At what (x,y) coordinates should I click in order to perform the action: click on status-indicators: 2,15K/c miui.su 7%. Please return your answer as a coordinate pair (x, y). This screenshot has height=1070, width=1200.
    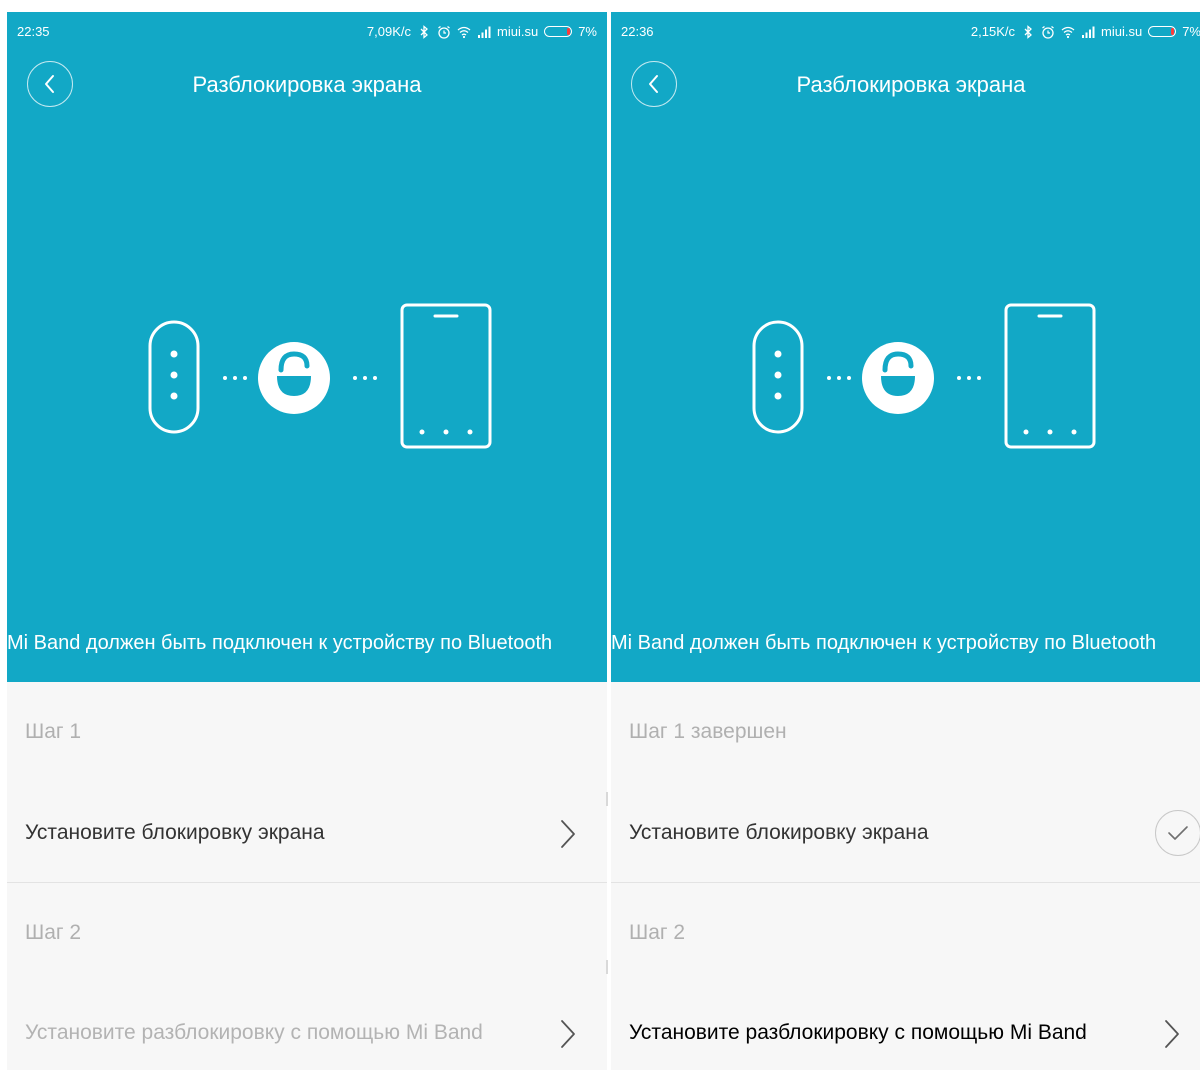
    Looking at the image, I should click on (1085, 31).